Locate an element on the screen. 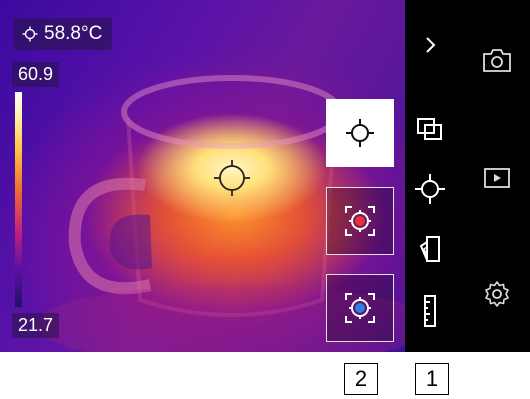 Image resolution: width=530 pixels, height=399 pixels. center-spot-circle-icon is located at coordinates (232, 178).